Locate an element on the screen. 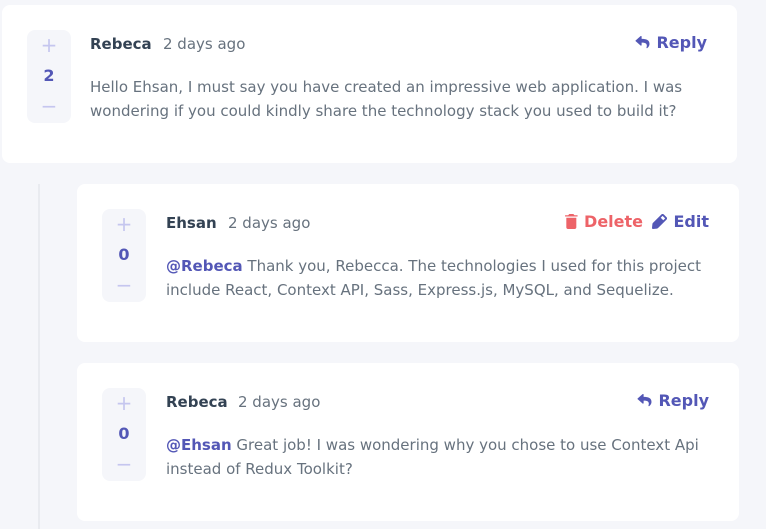 The height and width of the screenshot is (529, 766). comment-username: Rebeca is located at coordinates (121, 44).